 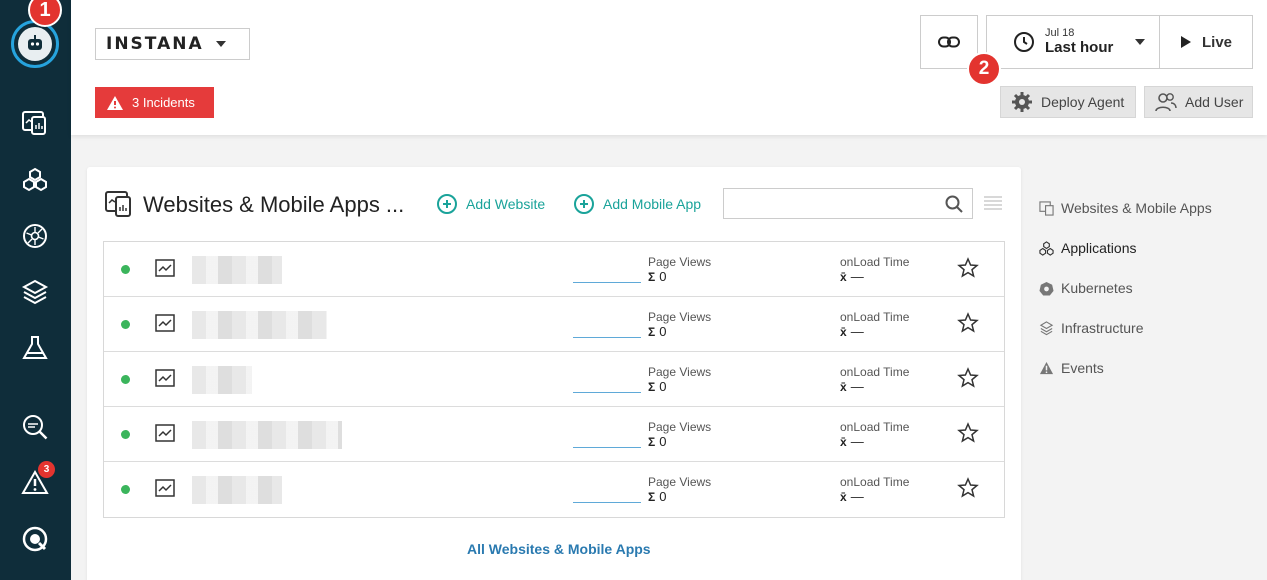 What do you see at coordinates (1102, 328) in the screenshot?
I see `rmenu-label: Infrastructure` at bounding box center [1102, 328].